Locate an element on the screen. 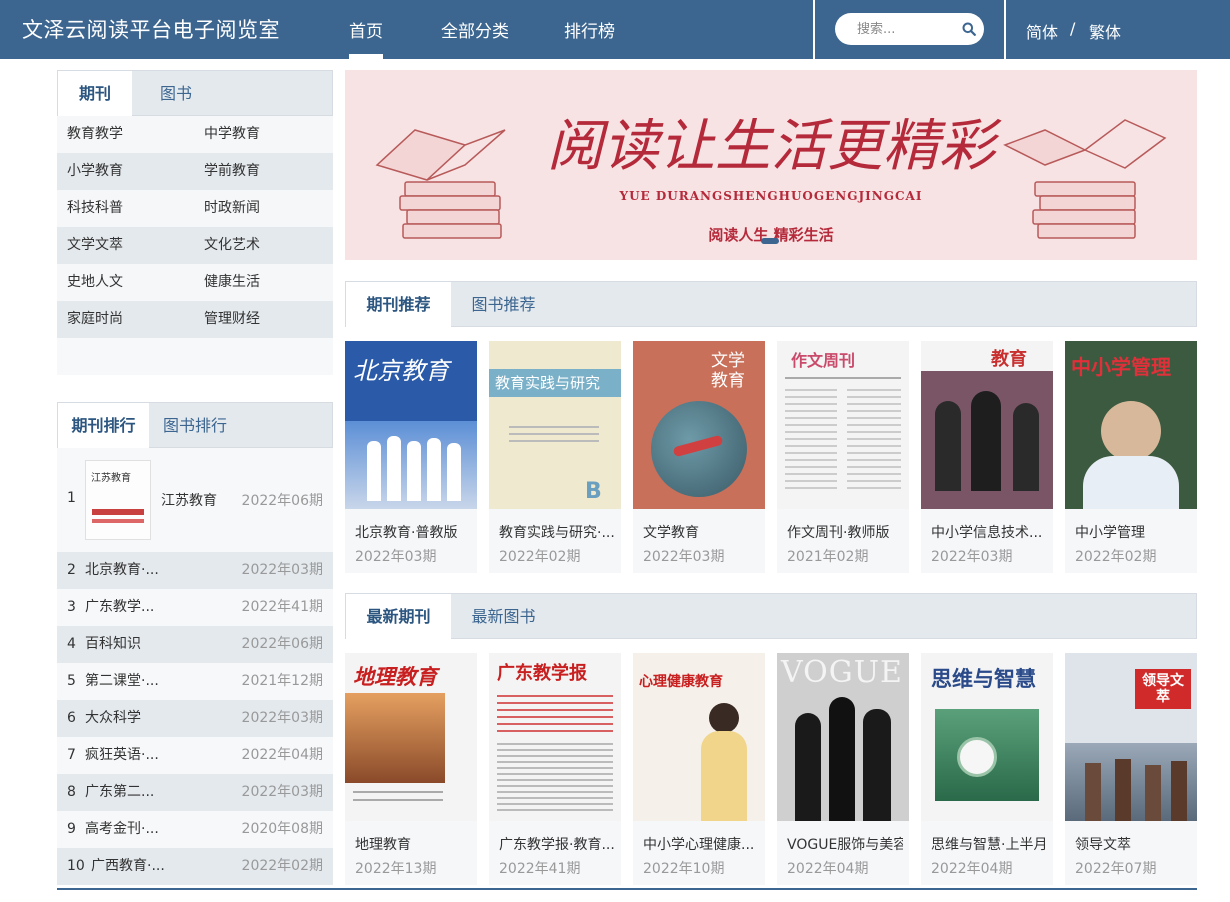 This screenshot has height=902, width=1230. magazine-cover: 文学教育 is located at coordinates (699, 425).